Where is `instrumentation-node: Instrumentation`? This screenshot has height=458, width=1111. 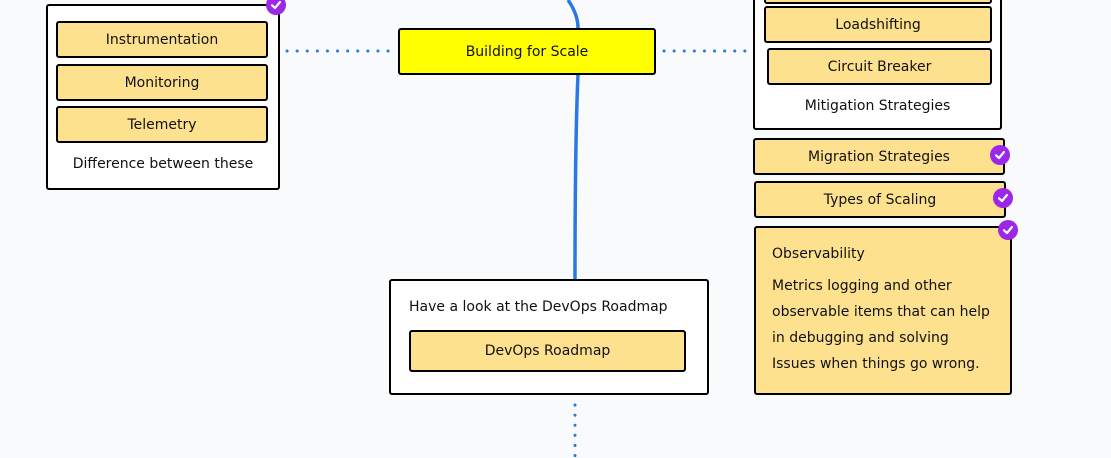 instrumentation-node: Instrumentation is located at coordinates (162, 39).